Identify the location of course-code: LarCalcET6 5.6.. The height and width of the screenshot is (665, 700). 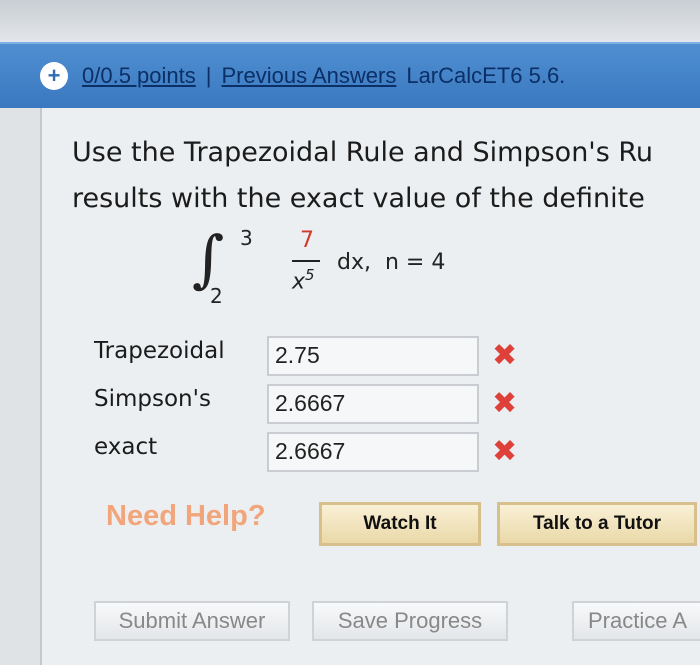
(486, 75).